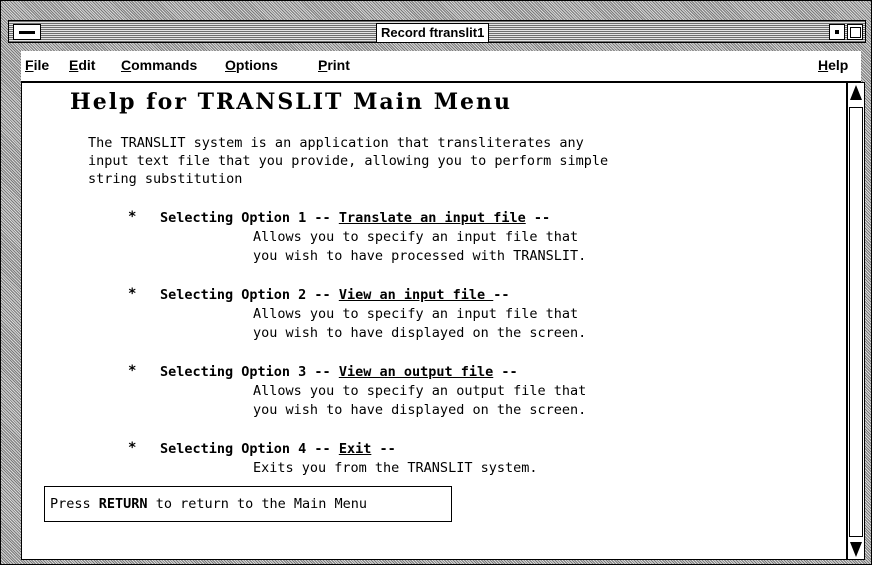  I want to click on option-3-prefix: Selecting Option 3 --, so click(249, 372).